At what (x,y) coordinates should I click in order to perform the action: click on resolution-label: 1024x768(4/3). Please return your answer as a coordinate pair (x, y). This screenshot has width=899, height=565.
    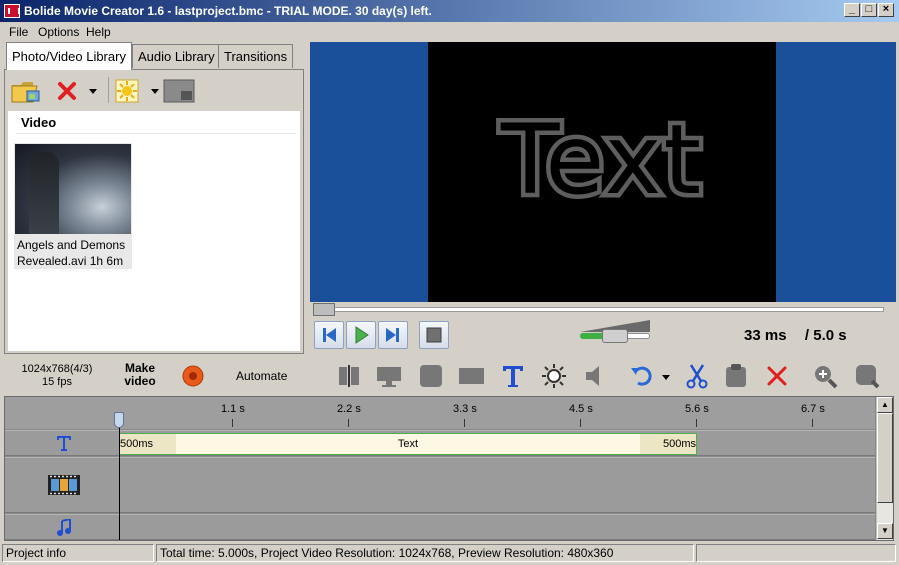
    Looking at the image, I should click on (57, 369).